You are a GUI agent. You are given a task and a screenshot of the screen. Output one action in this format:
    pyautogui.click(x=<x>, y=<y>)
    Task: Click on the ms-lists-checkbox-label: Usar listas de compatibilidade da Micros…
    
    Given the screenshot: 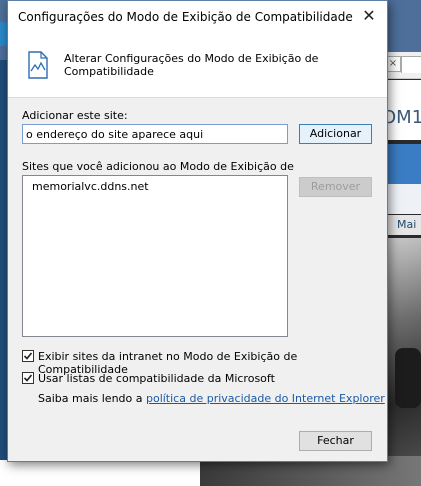 What is the action you would take?
    pyautogui.click(x=156, y=378)
    